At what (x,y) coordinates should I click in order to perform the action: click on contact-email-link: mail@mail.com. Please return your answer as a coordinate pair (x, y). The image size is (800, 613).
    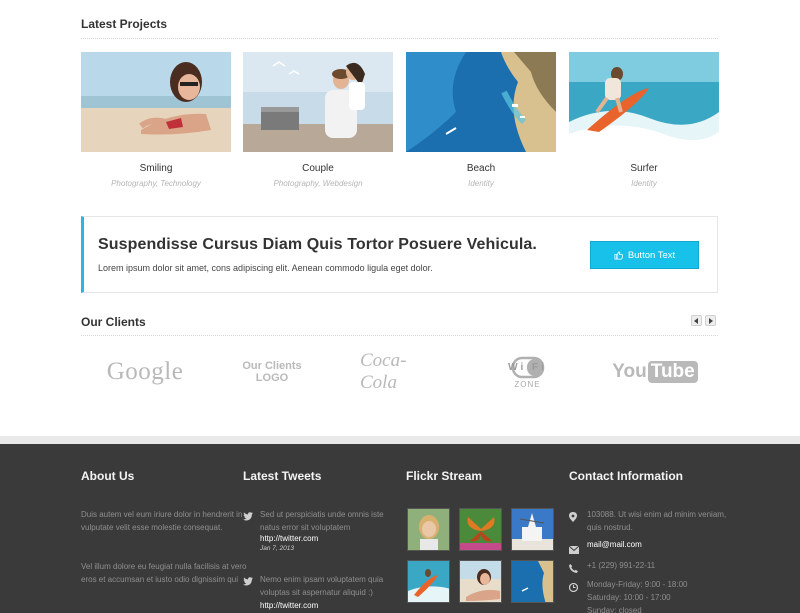
    Looking at the image, I should click on (662, 544).